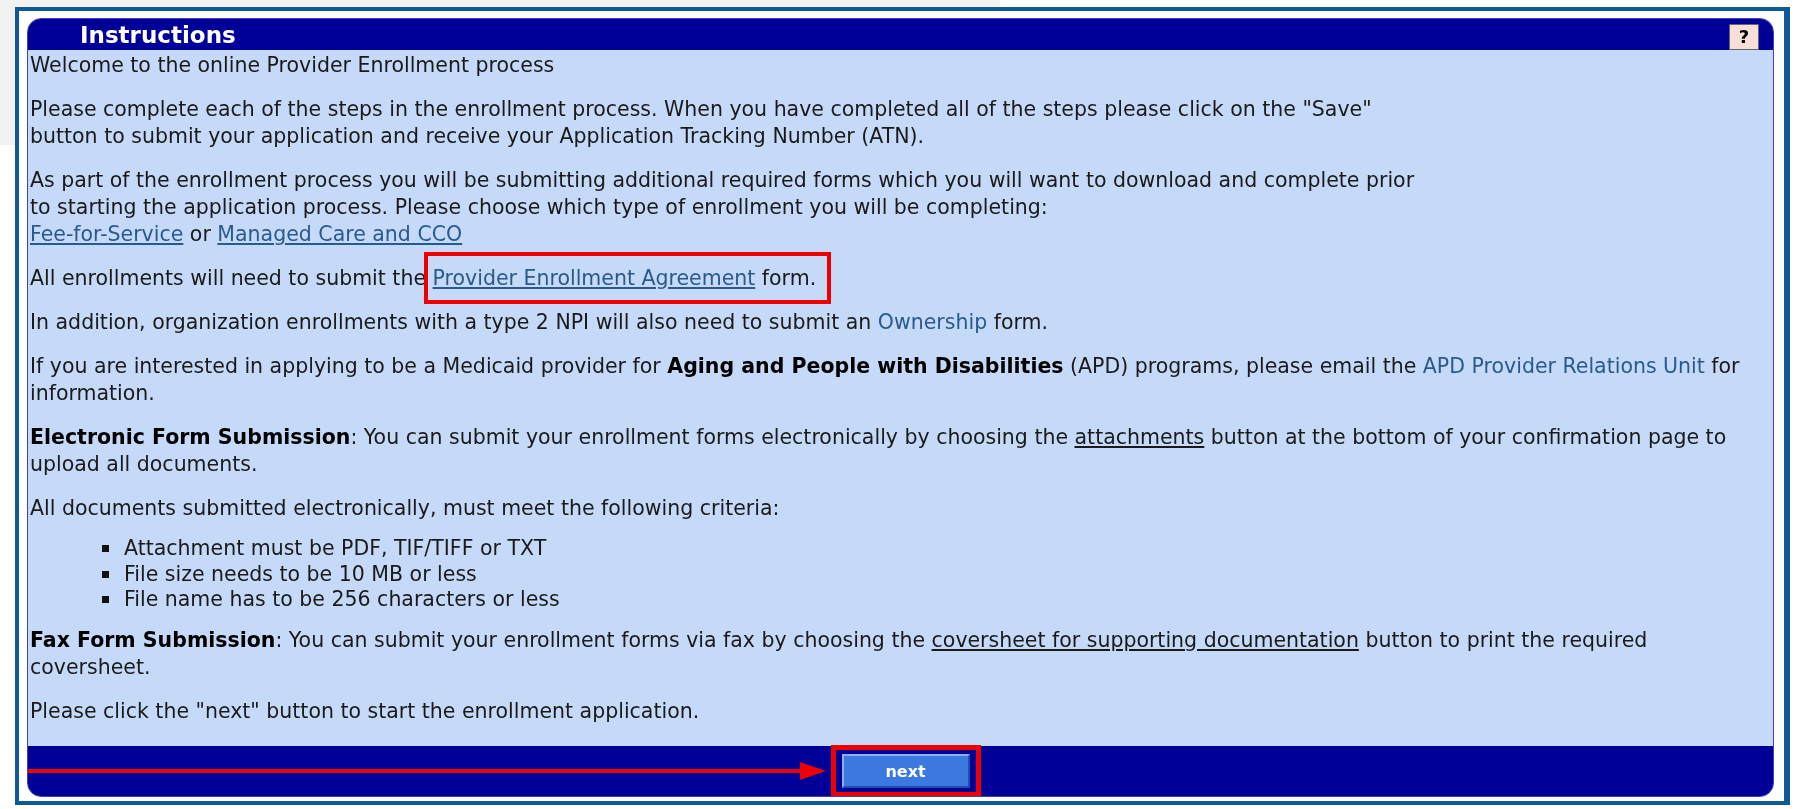  Describe the element at coordinates (594, 278) in the screenshot. I see `link: Provider Enrollment Agreement` at that location.